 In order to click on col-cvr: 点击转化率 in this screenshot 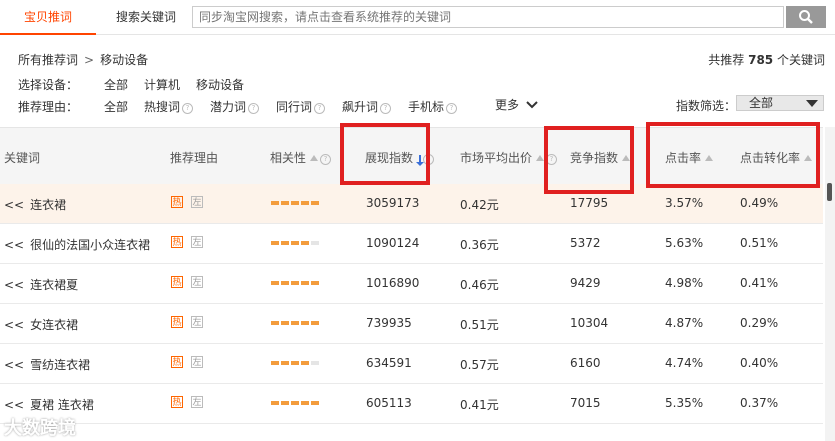, I will do `click(776, 157)`.